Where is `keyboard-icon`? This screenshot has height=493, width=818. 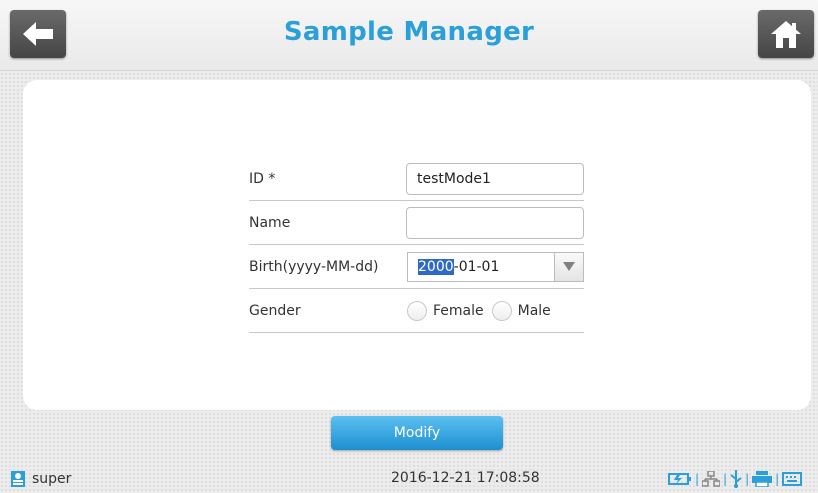
keyboard-icon is located at coordinates (792, 479).